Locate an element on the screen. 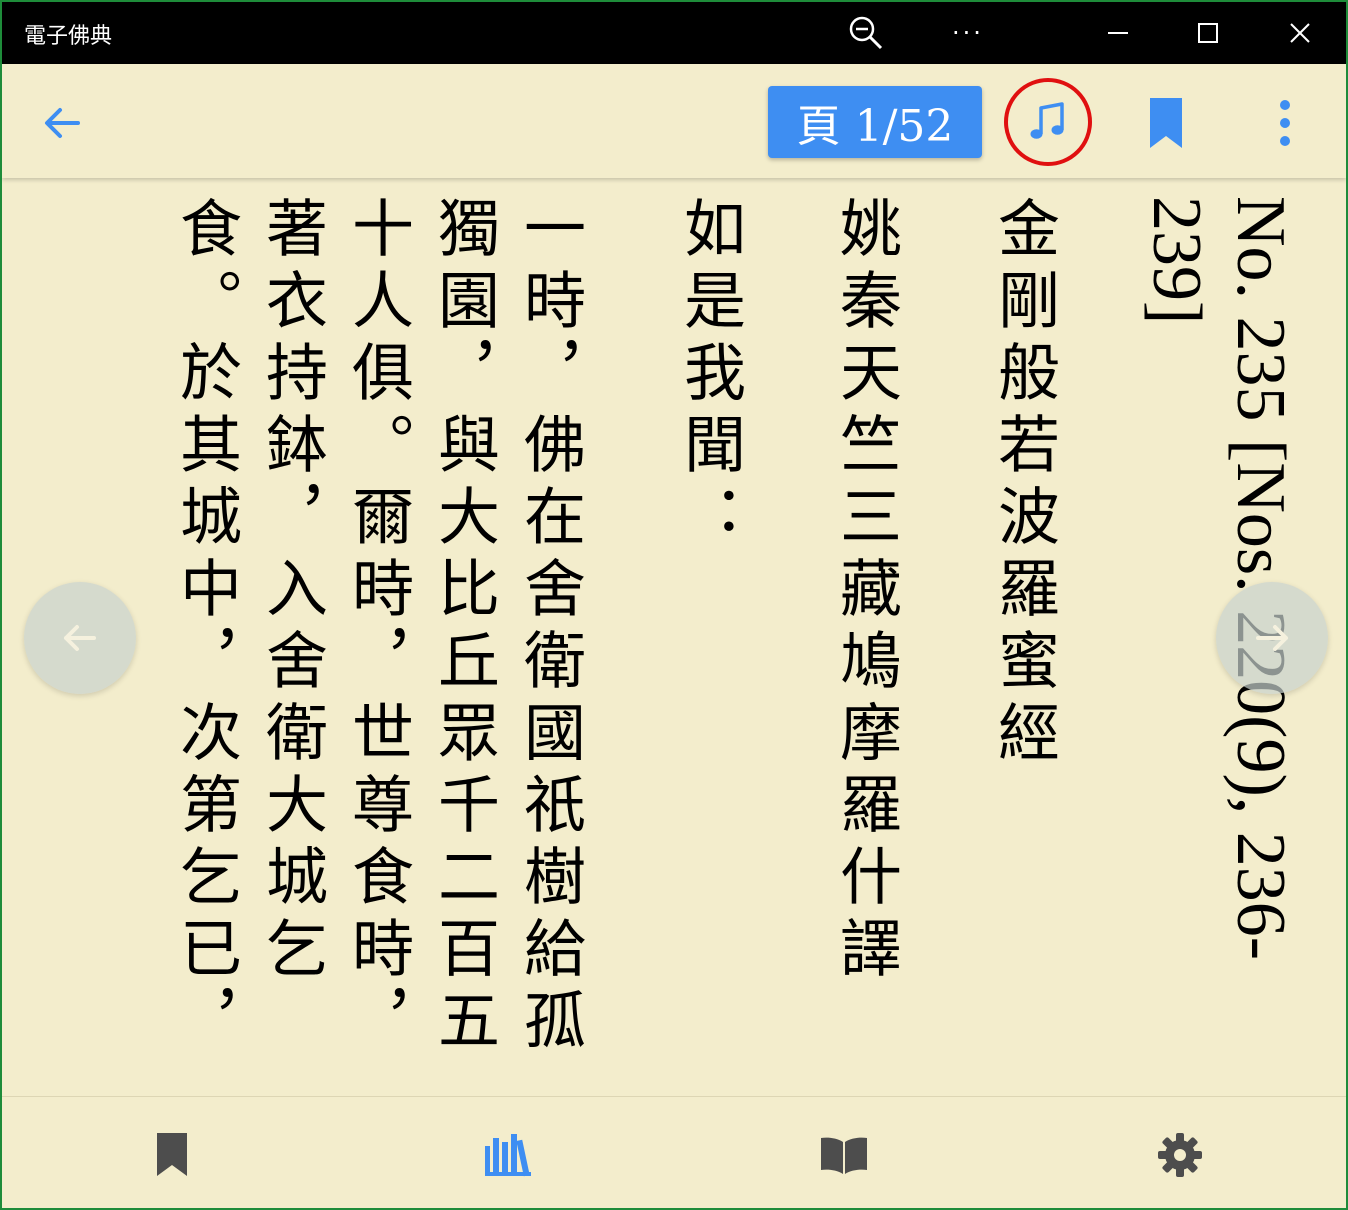 The width and height of the screenshot is (1348, 1210). library-icon is located at coordinates (508, 1155).